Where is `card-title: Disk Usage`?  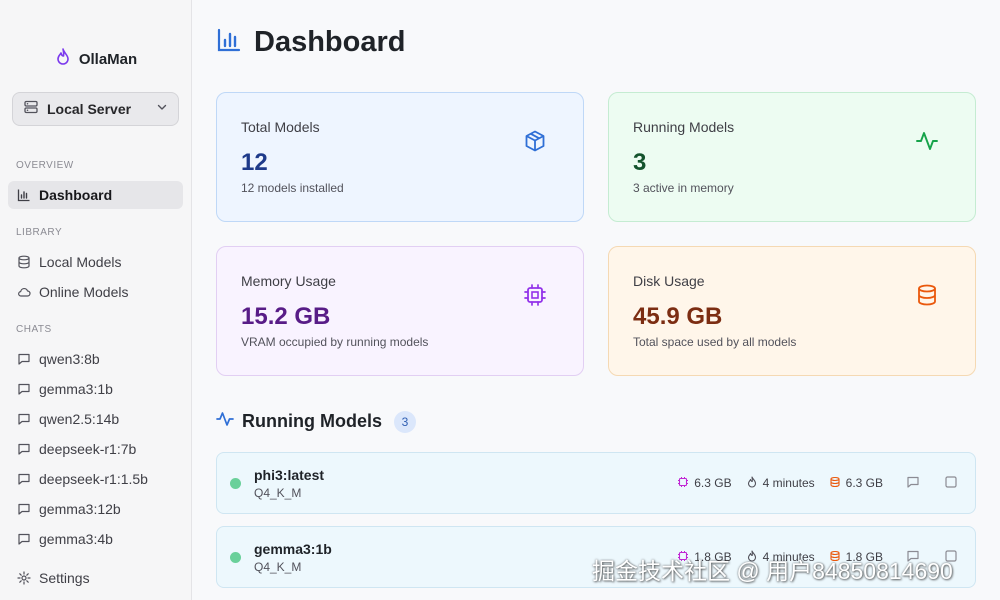
card-title: Disk Usage is located at coordinates (669, 281).